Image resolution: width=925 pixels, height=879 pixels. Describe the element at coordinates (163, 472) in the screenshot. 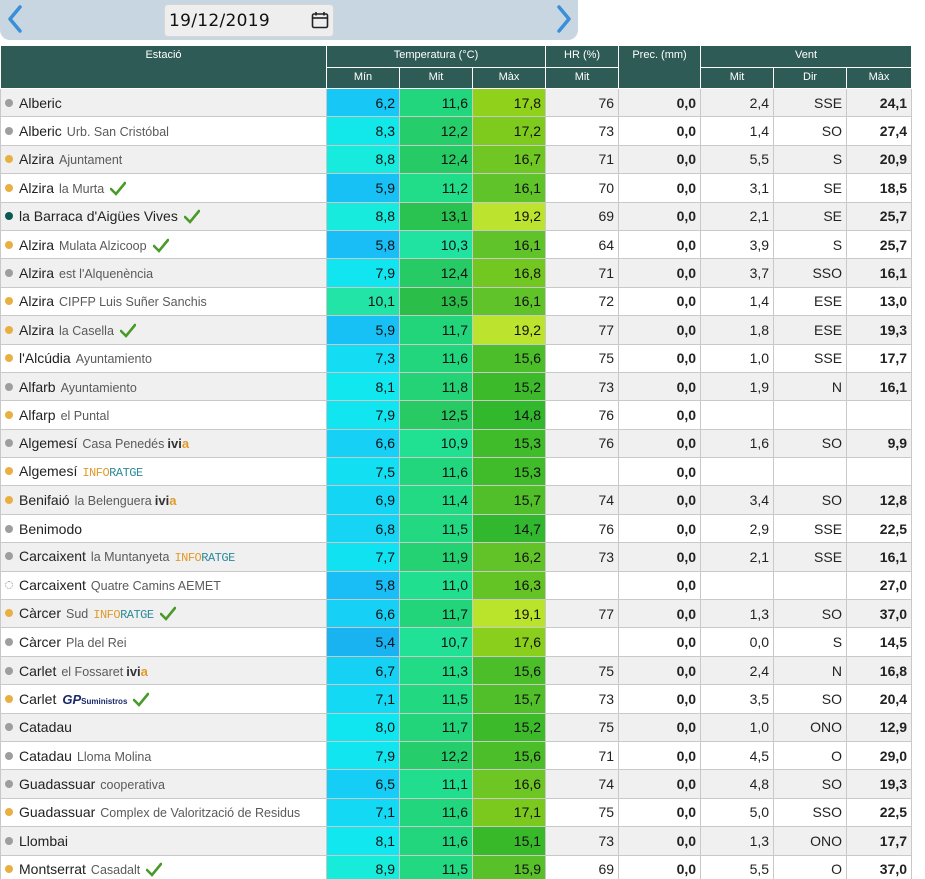

I see `station-cell: Algemesí INFORATGE` at that location.